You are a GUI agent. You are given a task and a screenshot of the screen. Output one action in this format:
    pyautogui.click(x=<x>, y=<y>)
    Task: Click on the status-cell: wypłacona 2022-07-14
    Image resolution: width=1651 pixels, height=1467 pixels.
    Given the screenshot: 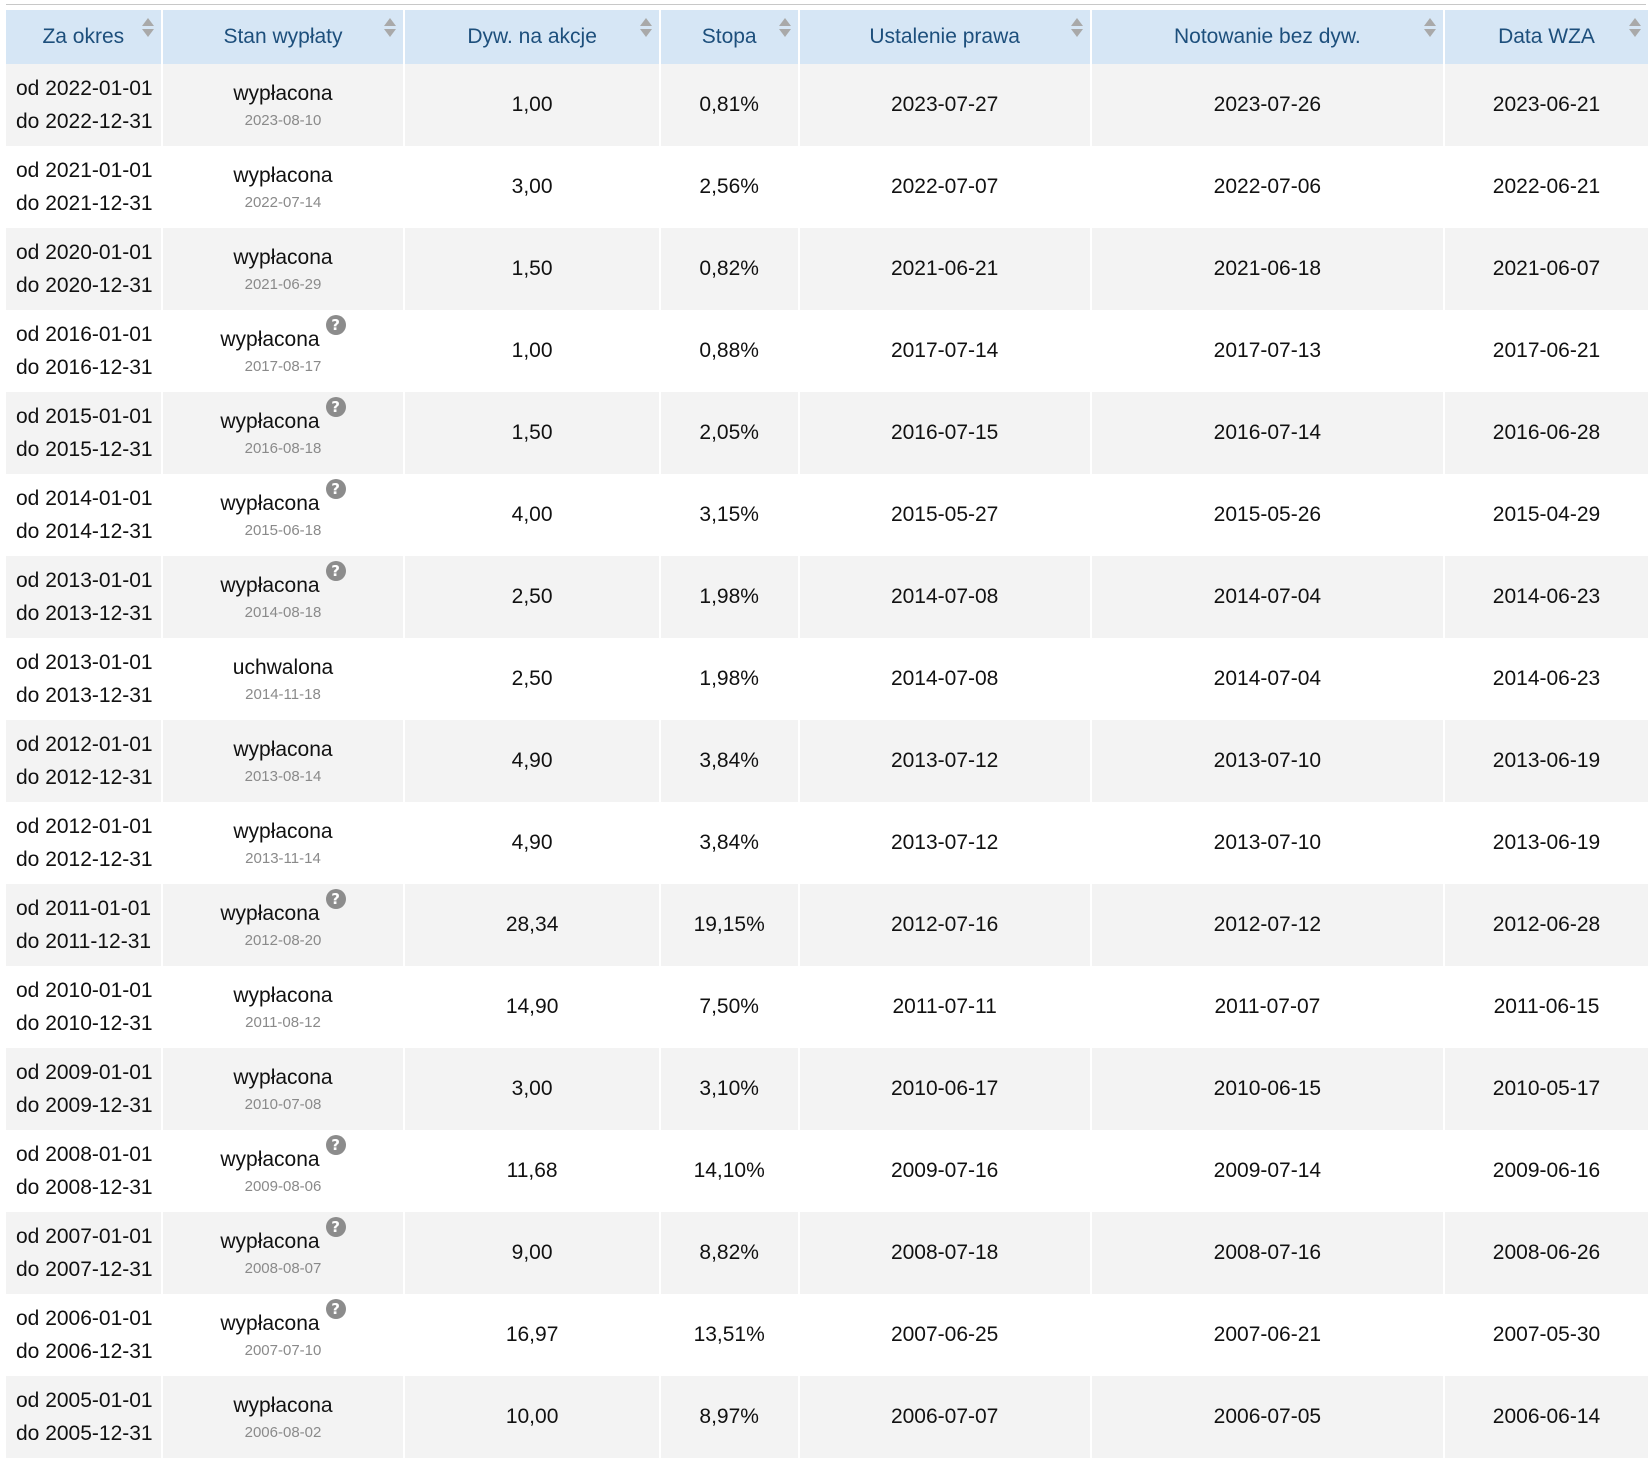 What is the action you would take?
    pyautogui.click(x=283, y=187)
    